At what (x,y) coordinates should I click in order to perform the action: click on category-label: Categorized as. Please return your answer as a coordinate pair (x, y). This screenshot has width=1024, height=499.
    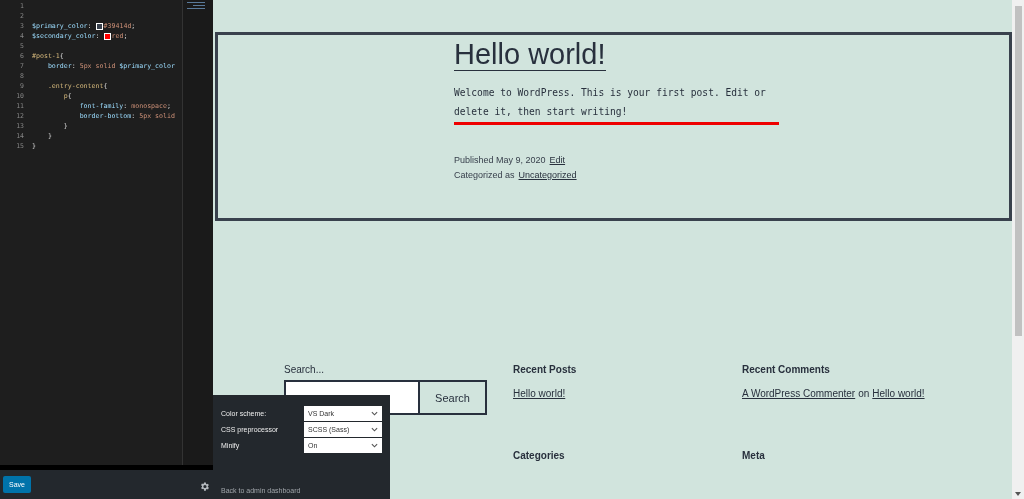
    Looking at the image, I should click on (484, 175).